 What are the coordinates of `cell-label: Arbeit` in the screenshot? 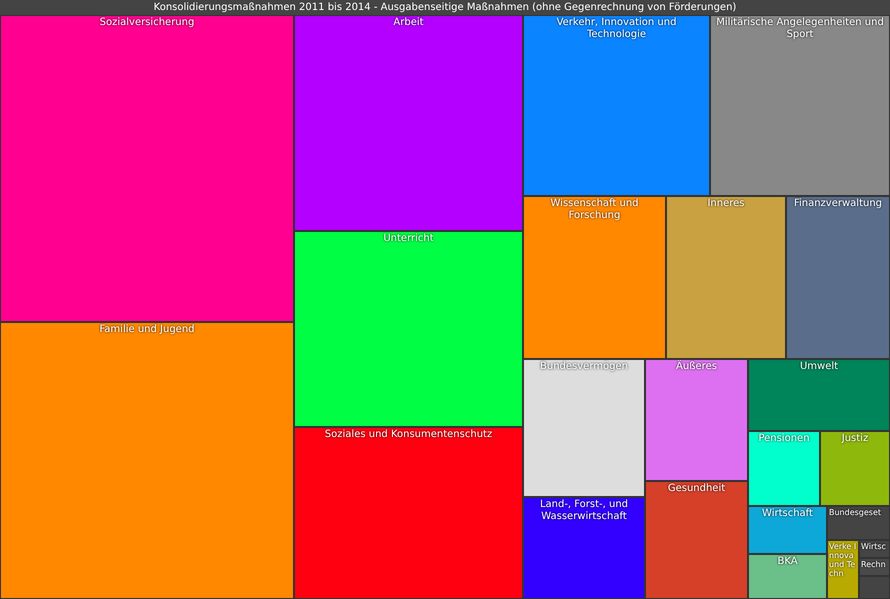 It's located at (408, 22).